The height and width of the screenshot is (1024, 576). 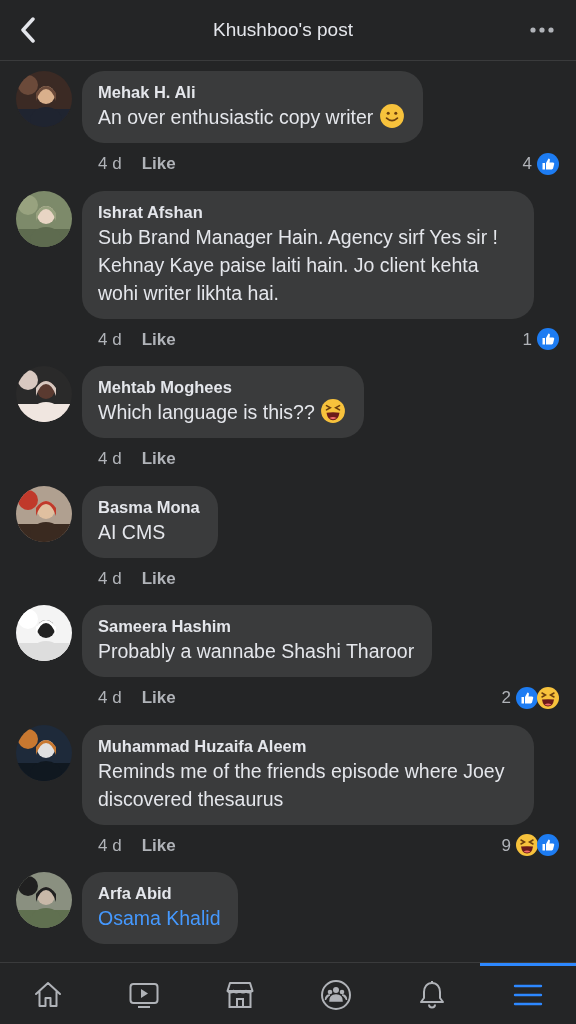 What do you see at coordinates (542, 30) in the screenshot?
I see `more-icon` at bounding box center [542, 30].